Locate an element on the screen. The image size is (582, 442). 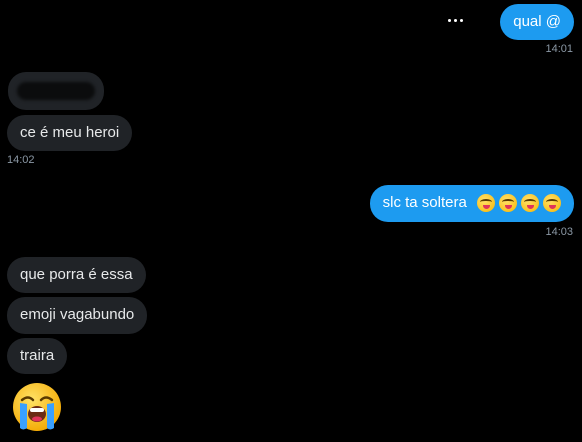
message-bubble-received: ce é meu heroi is located at coordinates (70, 133).